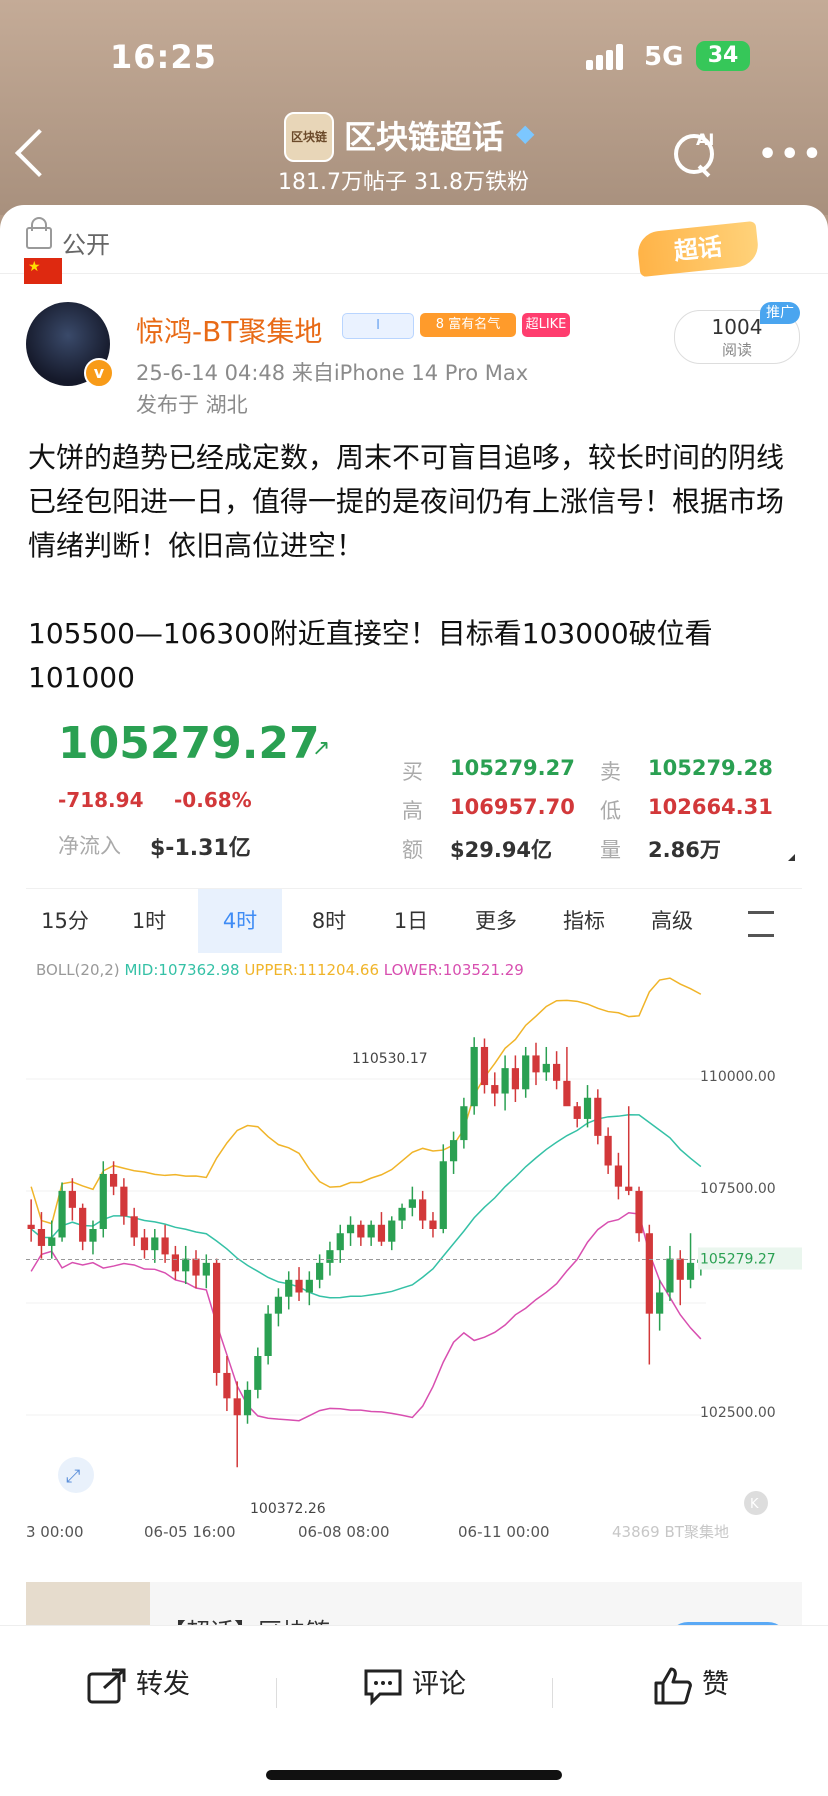 This screenshot has width=828, height=1796. What do you see at coordinates (496, 921) in the screenshot?
I see `tab-more: 更多` at bounding box center [496, 921].